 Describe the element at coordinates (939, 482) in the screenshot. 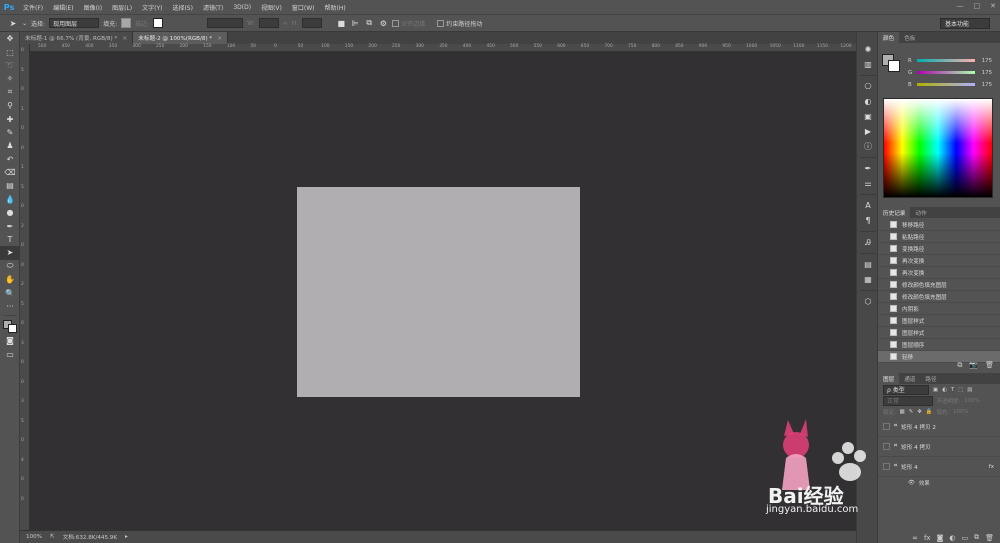

I see `layer-effects-row: 👁 效果` at that location.